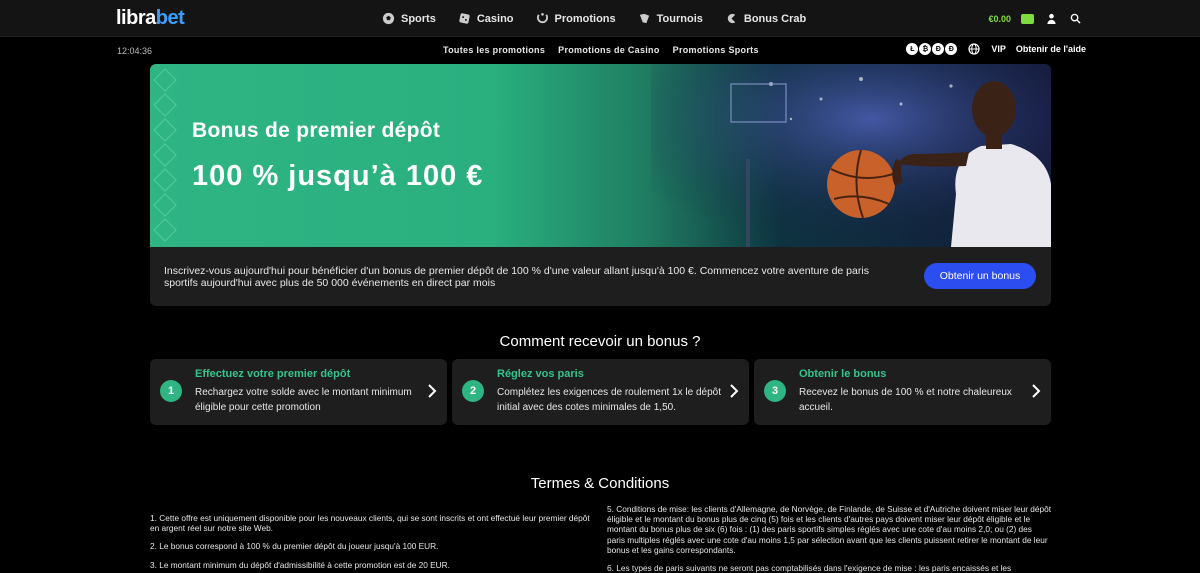  Describe the element at coordinates (338, 176) in the screenshot. I see `hero-subtitle: 100 % jusqu’à 100 €` at that location.